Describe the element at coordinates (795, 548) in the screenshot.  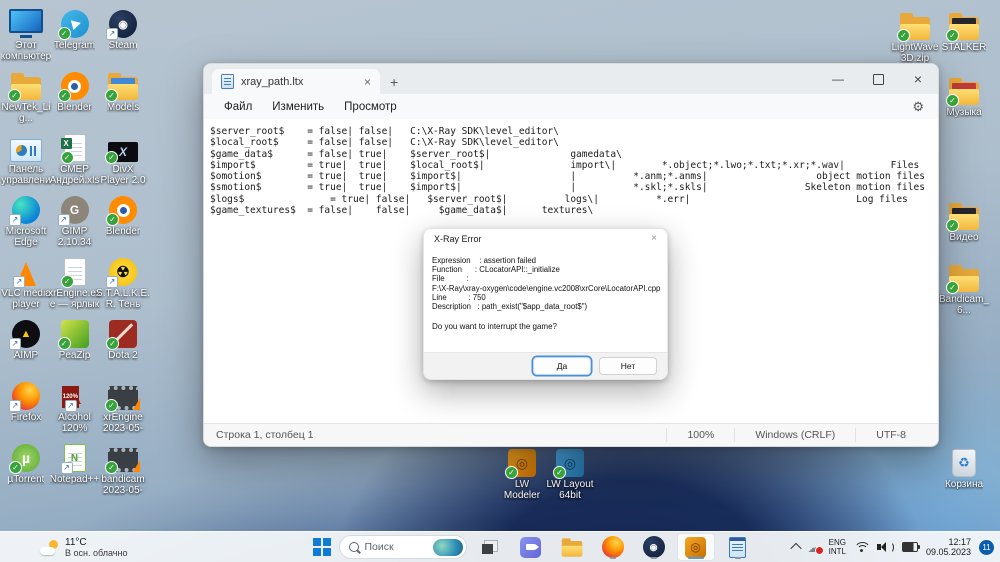
I see `tray-chevron-up-icon` at that location.